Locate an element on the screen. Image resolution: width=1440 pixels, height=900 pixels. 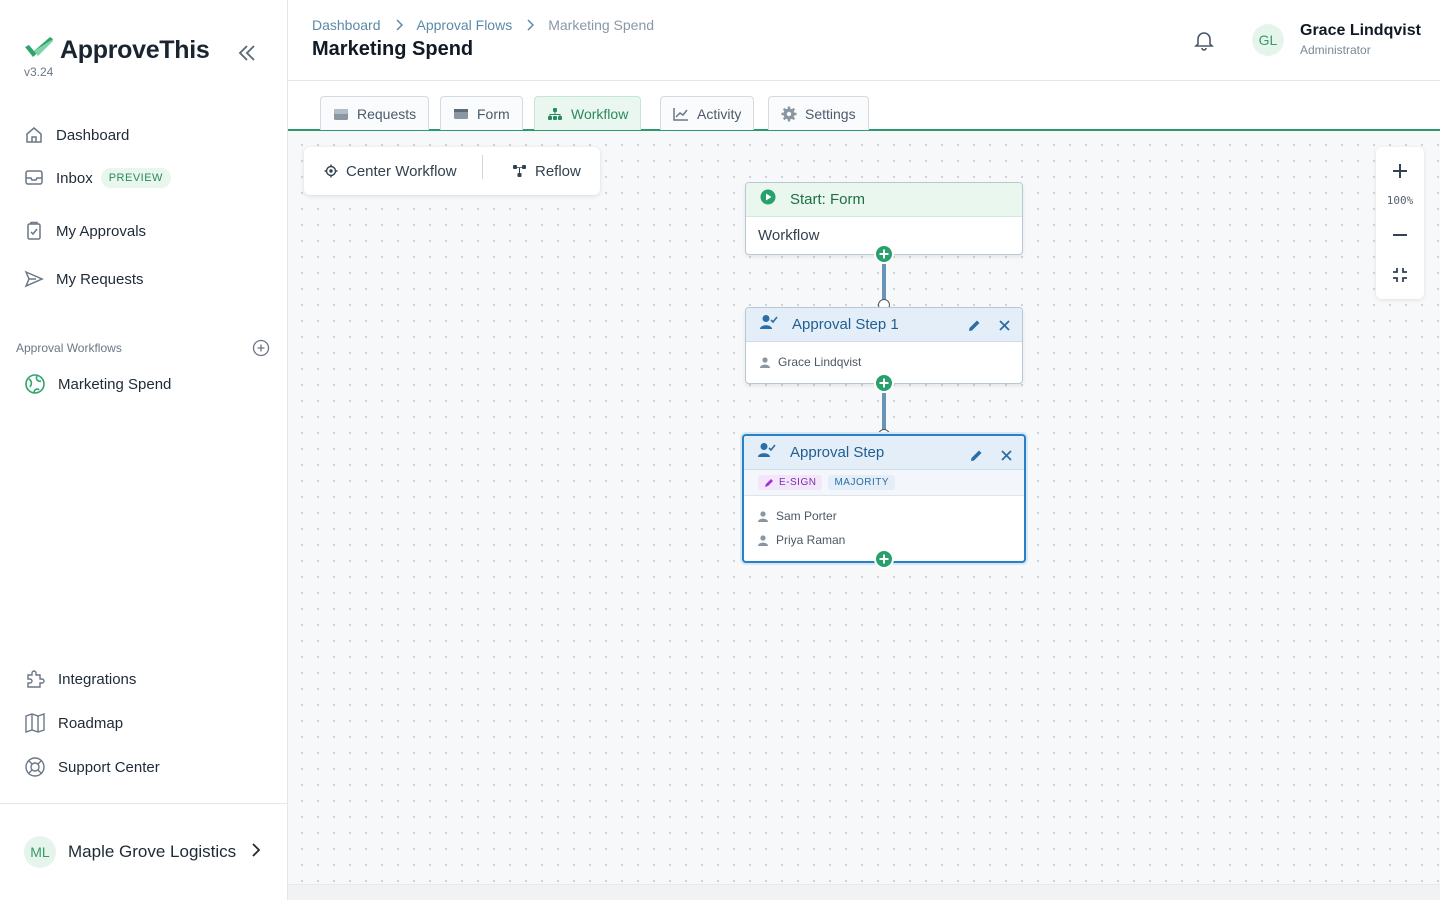
user-avatar: GL is located at coordinates (1268, 40).